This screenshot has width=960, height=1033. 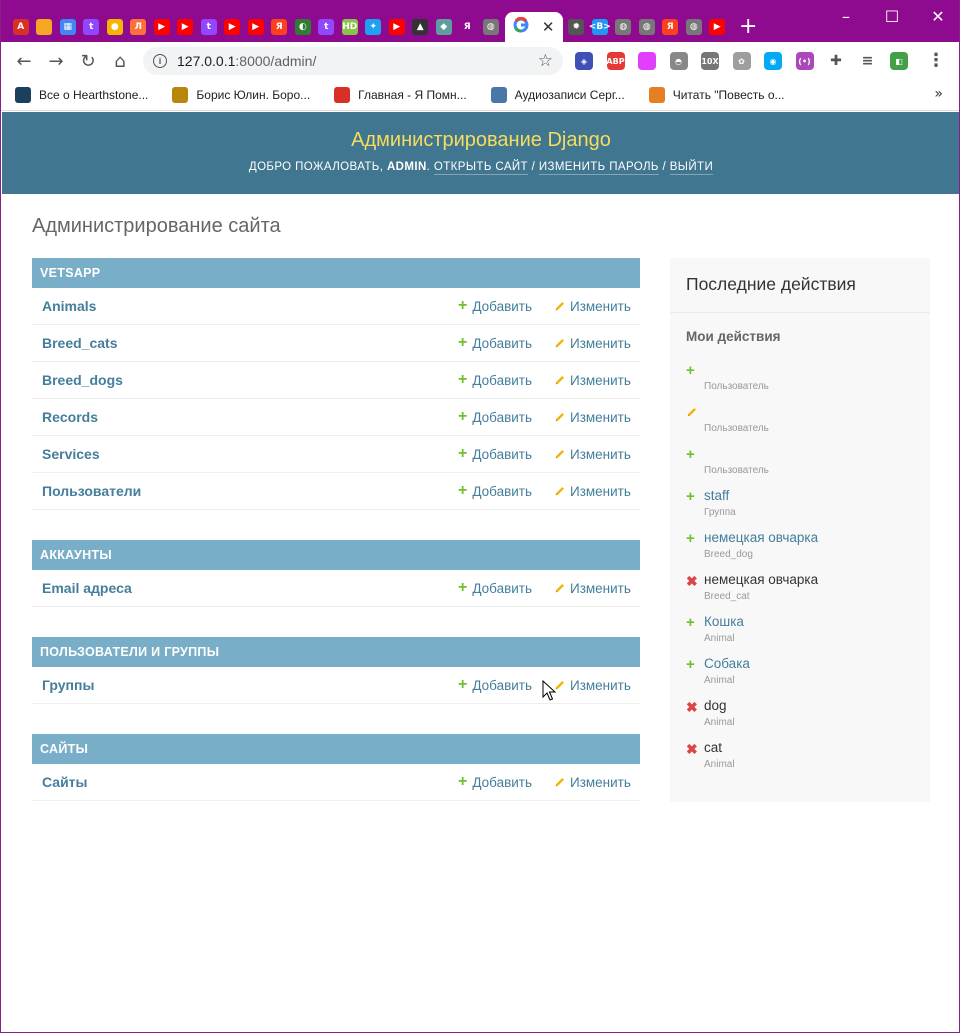 I want to click on module-caption: Пользователи и группы, so click(x=336, y=652).